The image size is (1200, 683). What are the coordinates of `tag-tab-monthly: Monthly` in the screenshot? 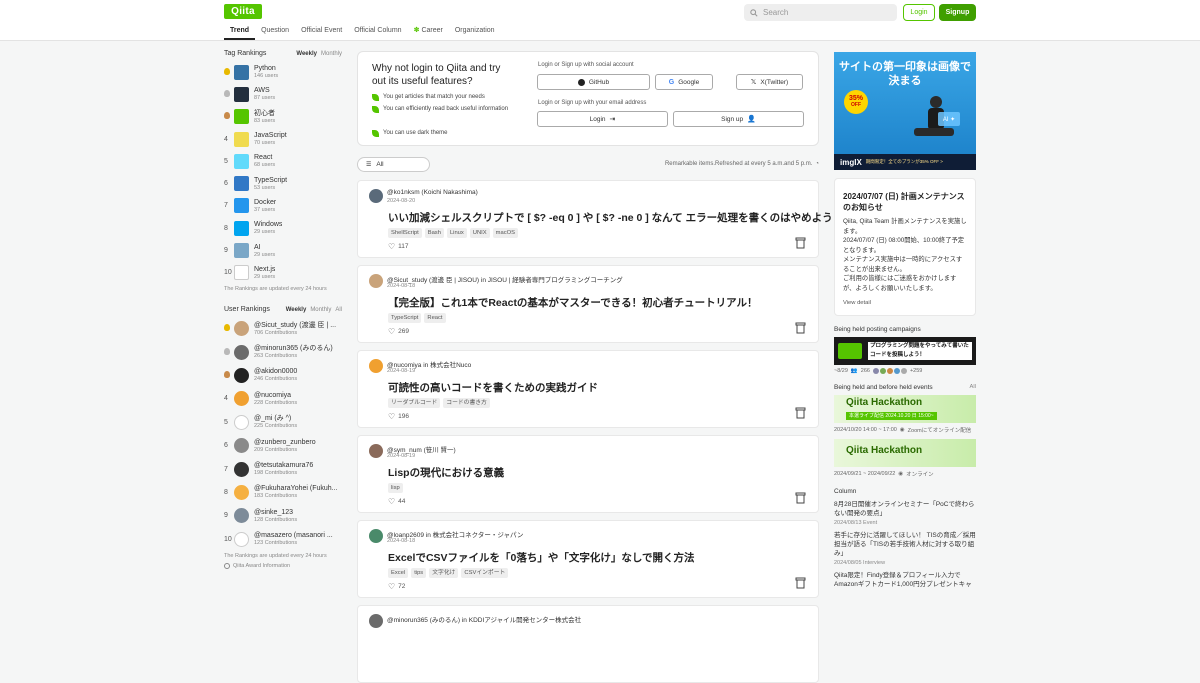 It's located at (331, 54).